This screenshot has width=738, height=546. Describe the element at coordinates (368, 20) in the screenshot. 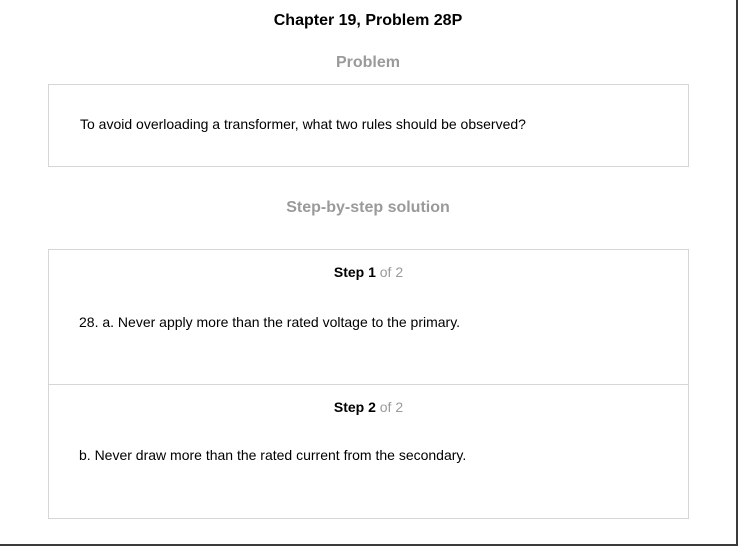

I see `page-title: Chapter 19, Problem 28P` at that location.